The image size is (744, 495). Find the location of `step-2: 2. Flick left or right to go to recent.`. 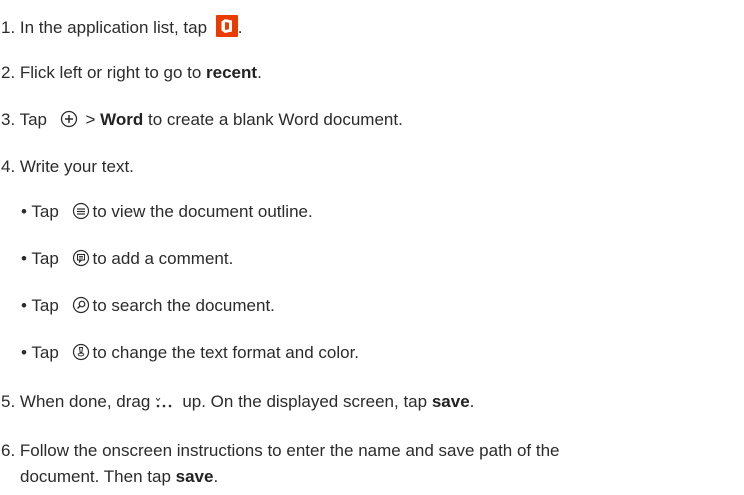

step-2: 2. Flick left or right to go to recent. is located at coordinates (131, 73).